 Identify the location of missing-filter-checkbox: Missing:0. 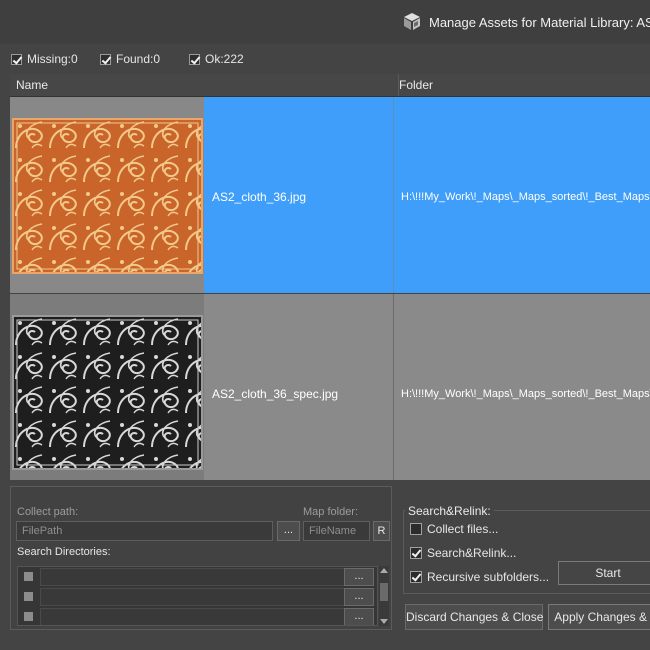
(44, 59).